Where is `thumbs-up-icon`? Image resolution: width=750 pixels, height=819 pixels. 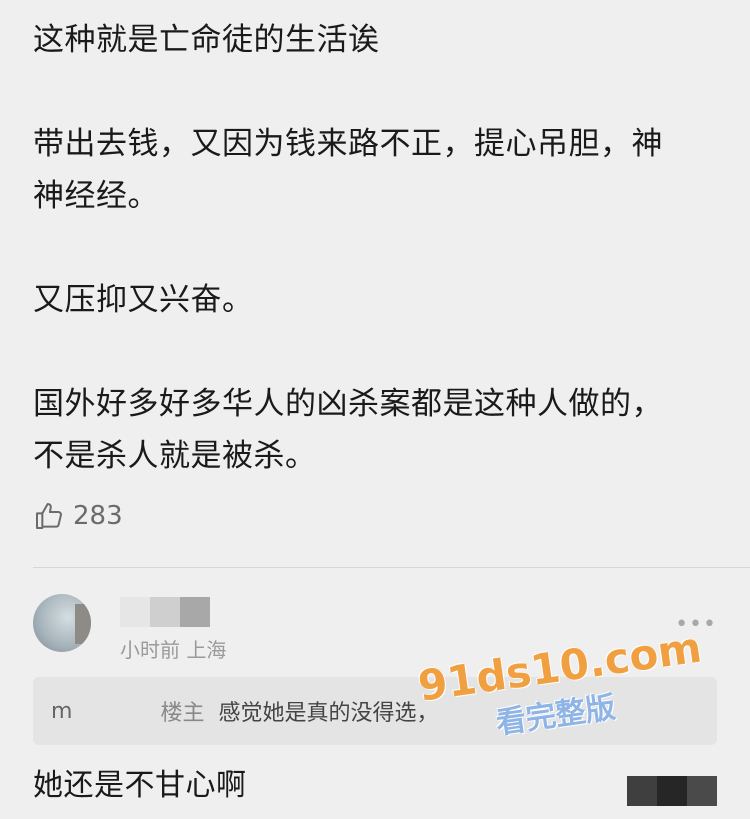 thumbs-up-icon is located at coordinates (49, 516).